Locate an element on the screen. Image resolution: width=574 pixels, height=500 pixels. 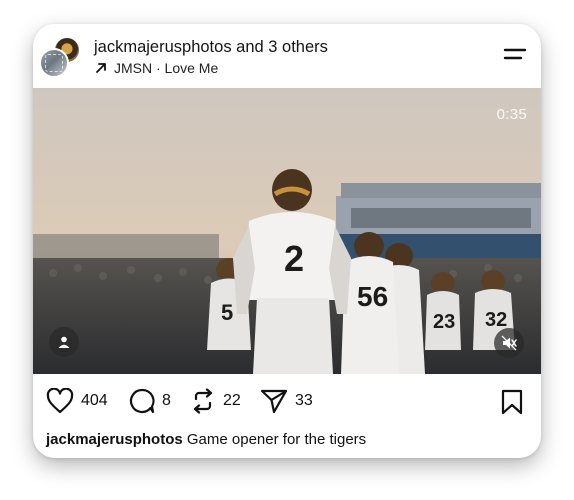
collab-avatars is located at coordinates (60, 57).